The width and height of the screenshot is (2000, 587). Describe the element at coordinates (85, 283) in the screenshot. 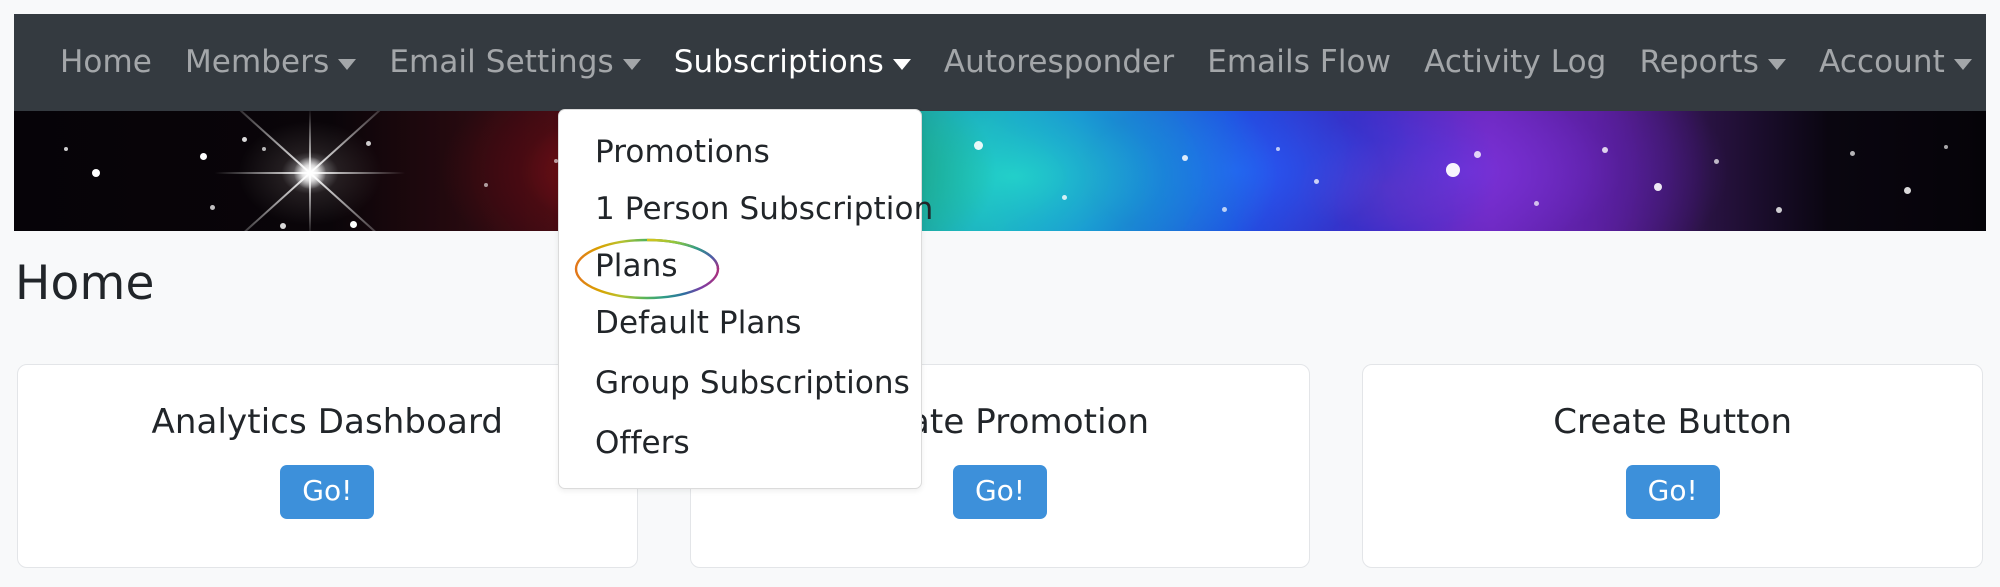

I see `page-title: Home` at that location.